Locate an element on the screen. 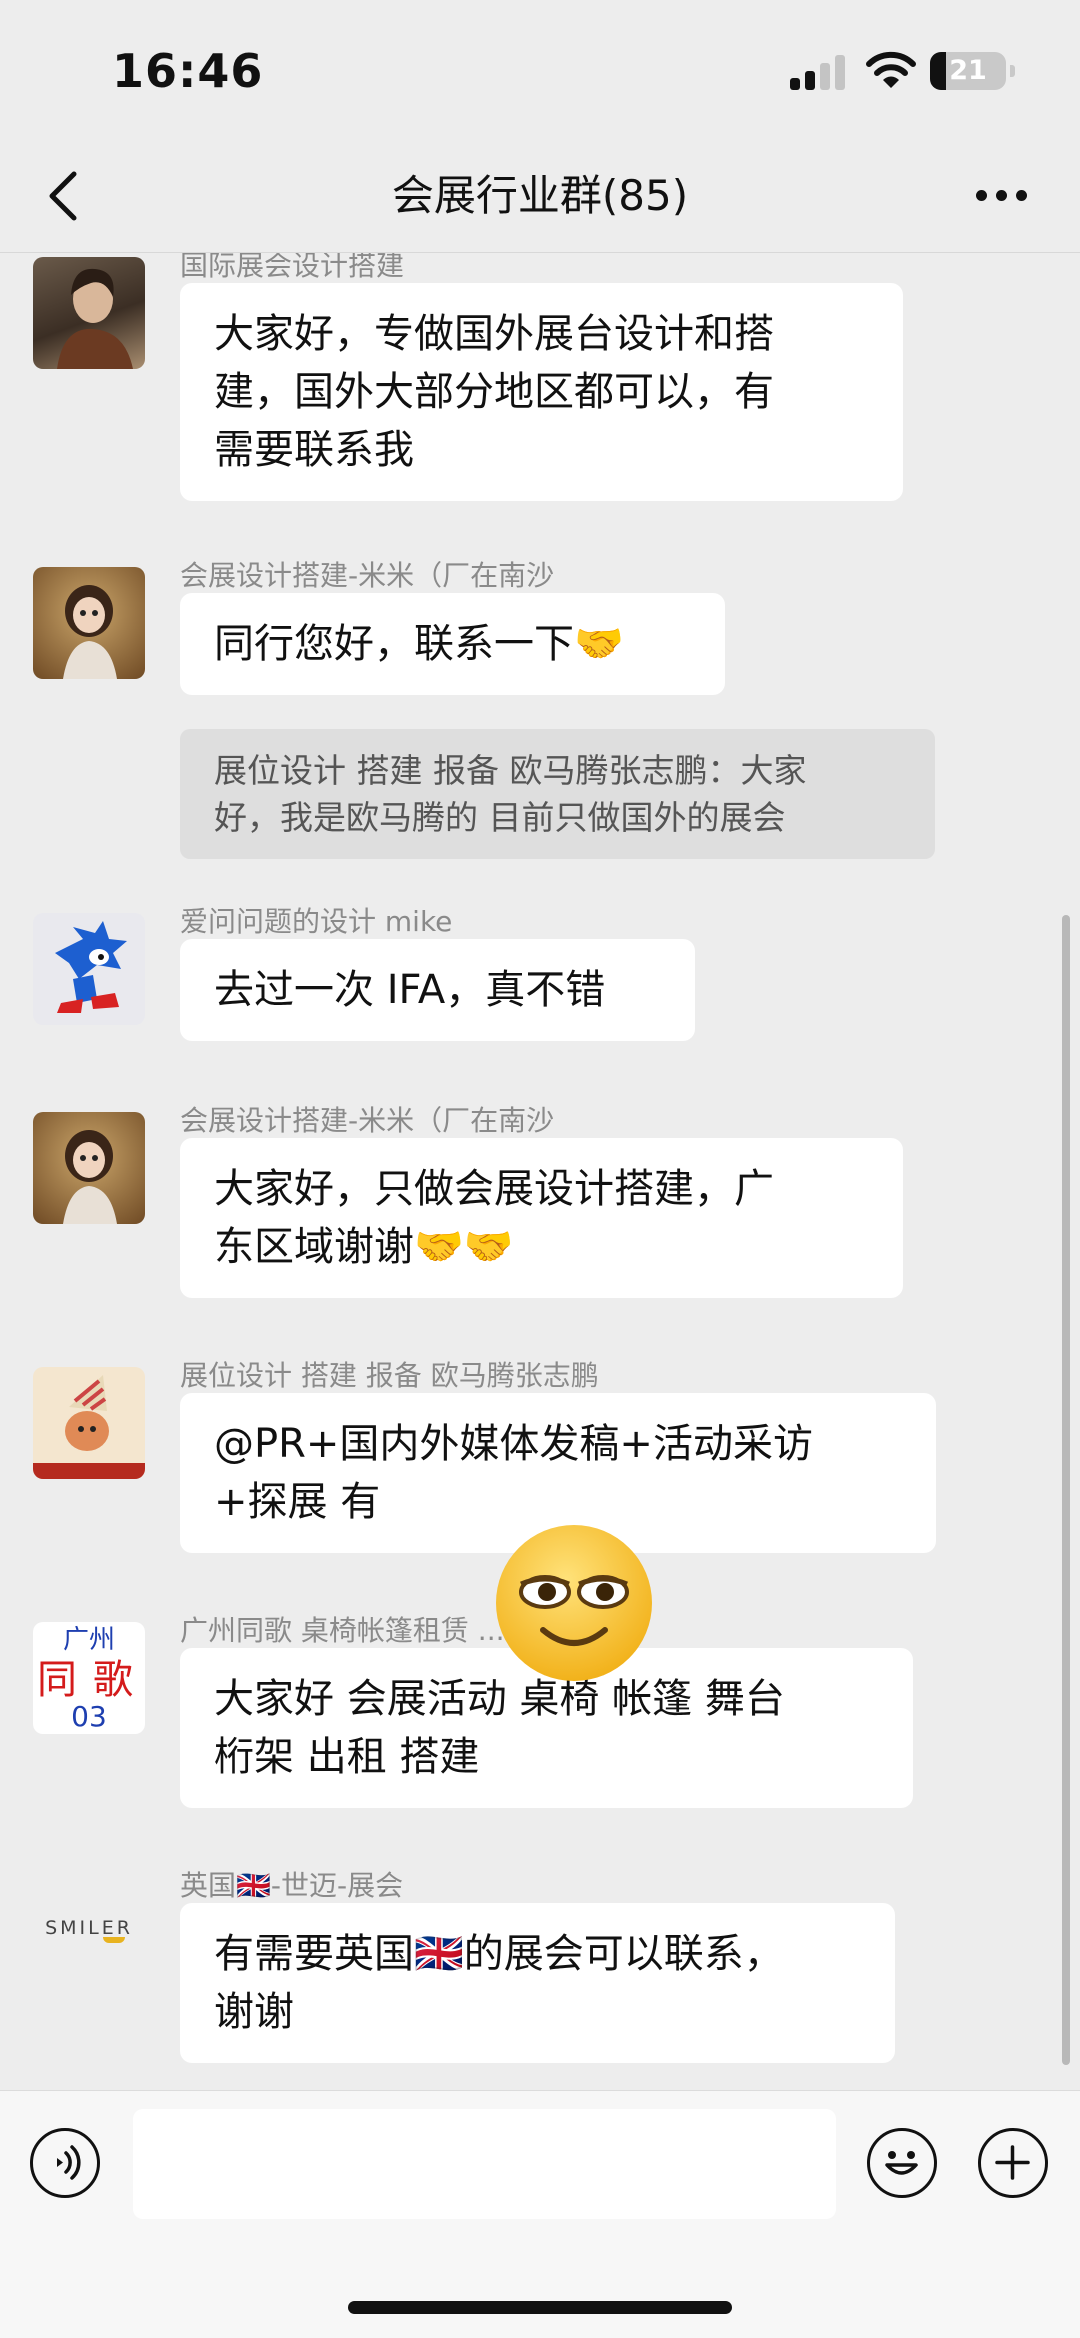 The width and height of the screenshot is (1080, 2338). chat-header: 会展行业群(85) is located at coordinates (540, 196).